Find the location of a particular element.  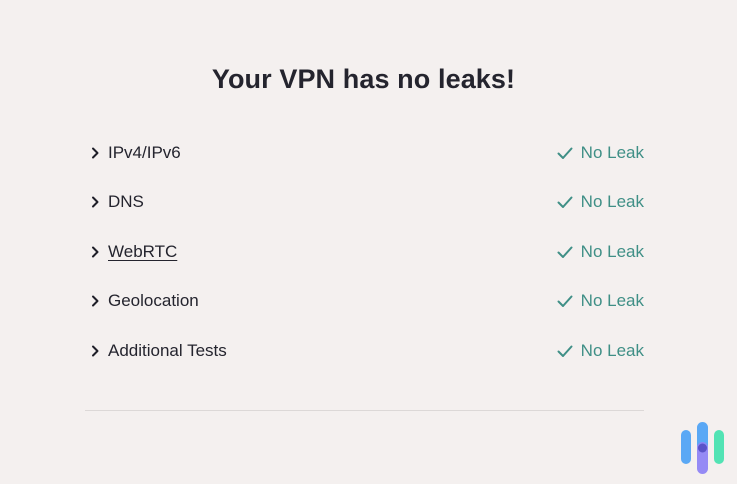

brand-logo is located at coordinates (704, 448).